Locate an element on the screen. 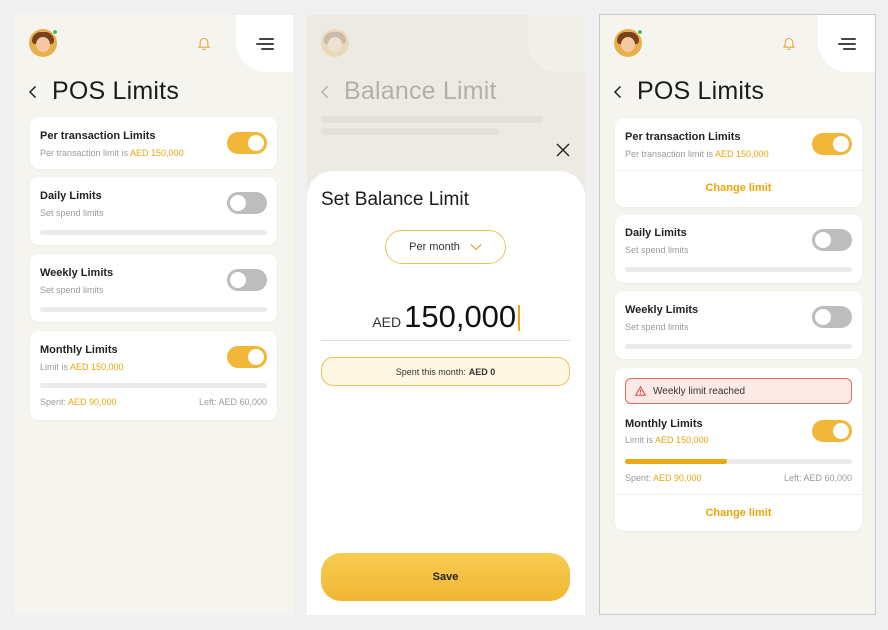  menu-corner is located at coordinates (556, 43).